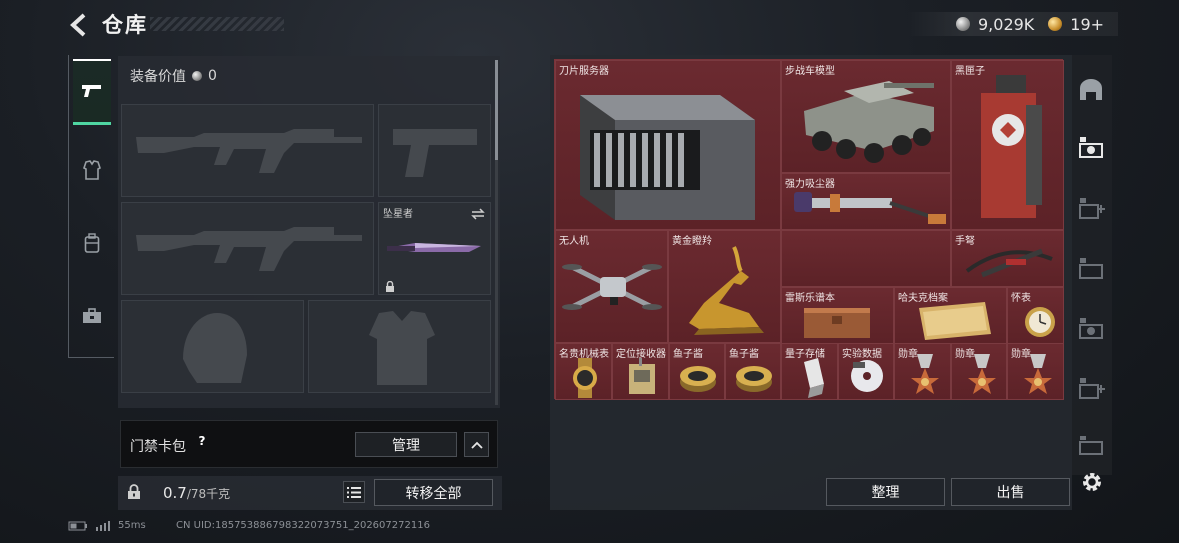 The height and width of the screenshot is (543, 1179). I want to click on golden-gazelle-image, so click(726, 290).